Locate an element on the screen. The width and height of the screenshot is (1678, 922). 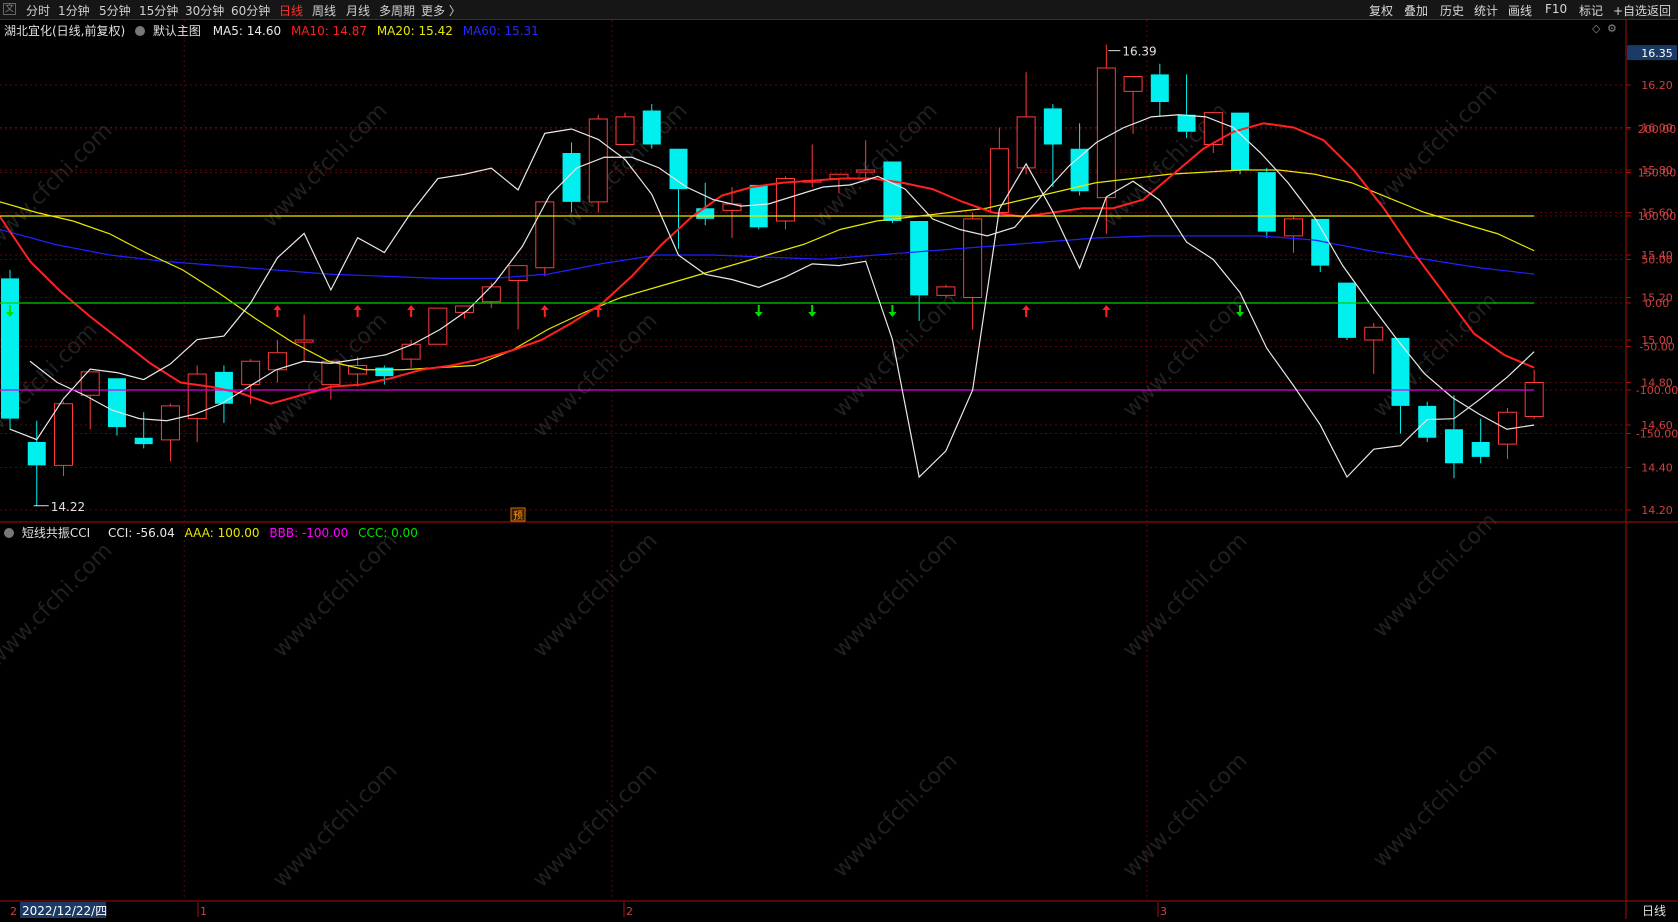
period-tab-0: 分时 is located at coordinates (38, 10).